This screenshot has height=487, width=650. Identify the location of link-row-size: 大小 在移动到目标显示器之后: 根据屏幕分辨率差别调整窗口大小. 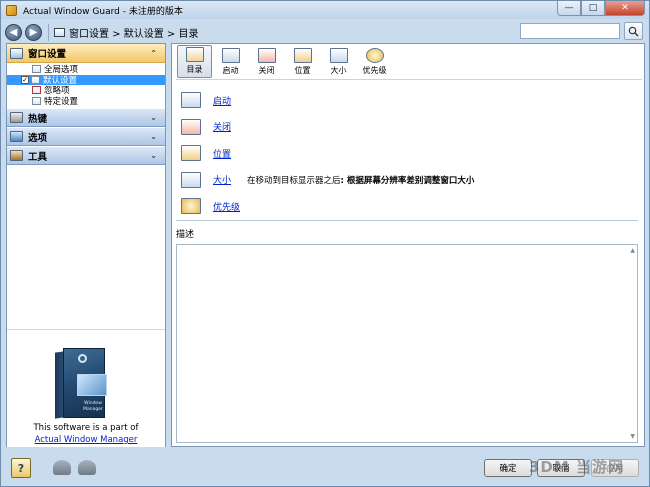
(327, 180).